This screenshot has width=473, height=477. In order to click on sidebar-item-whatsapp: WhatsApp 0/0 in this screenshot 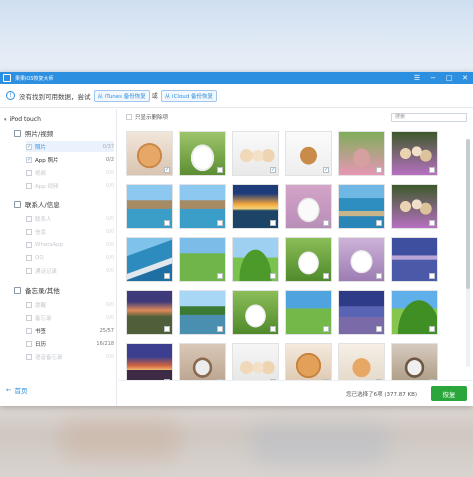, I will do `click(70, 244)`.